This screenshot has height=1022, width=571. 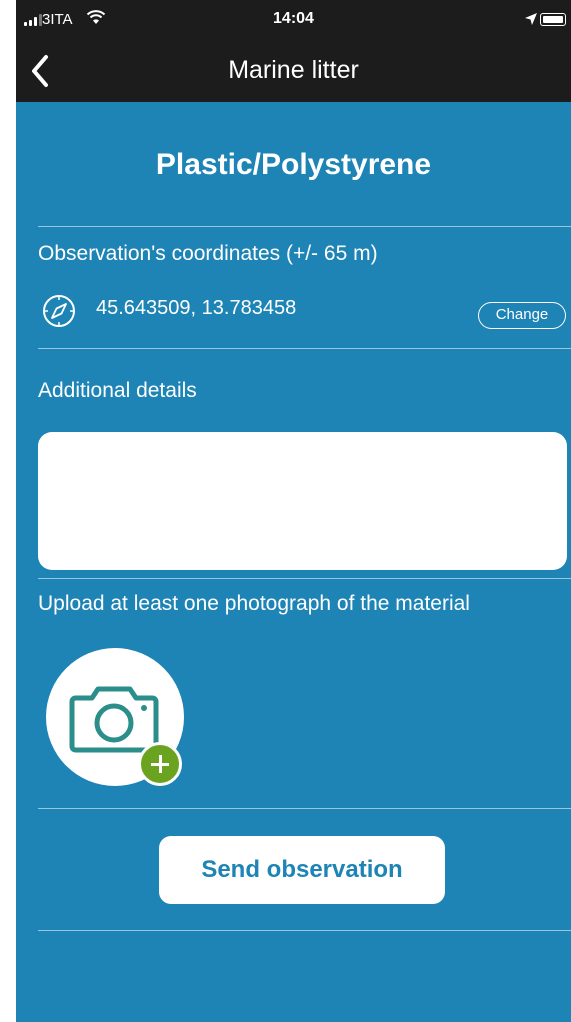 What do you see at coordinates (293, 164) in the screenshot?
I see `category-title: Plastic/Polystyrene` at bounding box center [293, 164].